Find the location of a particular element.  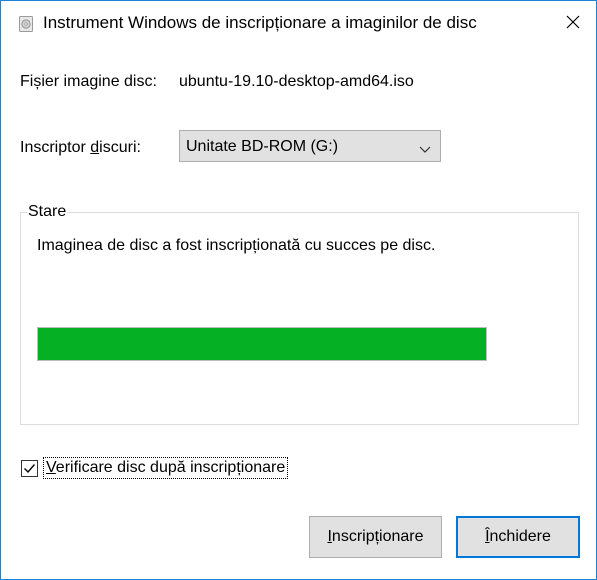

disc-image-file-value: ubuntu-19.10-desktop-amd64.iso is located at coordinates (296, 81).